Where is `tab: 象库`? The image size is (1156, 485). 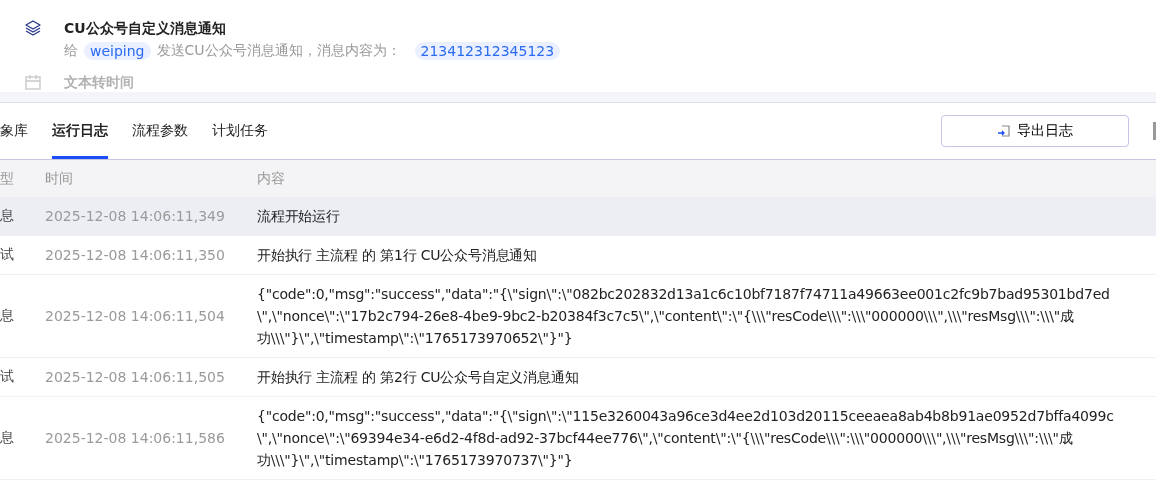
tab: 象库 is located at coordinates (14, 131).